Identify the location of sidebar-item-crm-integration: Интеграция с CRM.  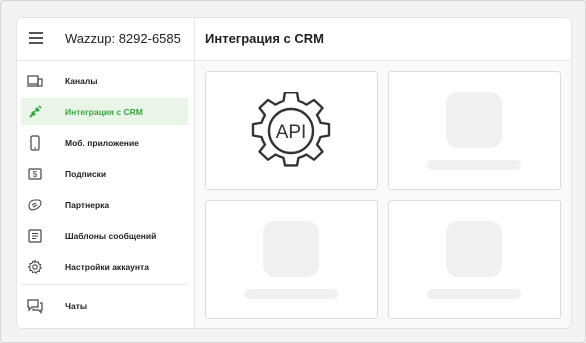
(104, 111).